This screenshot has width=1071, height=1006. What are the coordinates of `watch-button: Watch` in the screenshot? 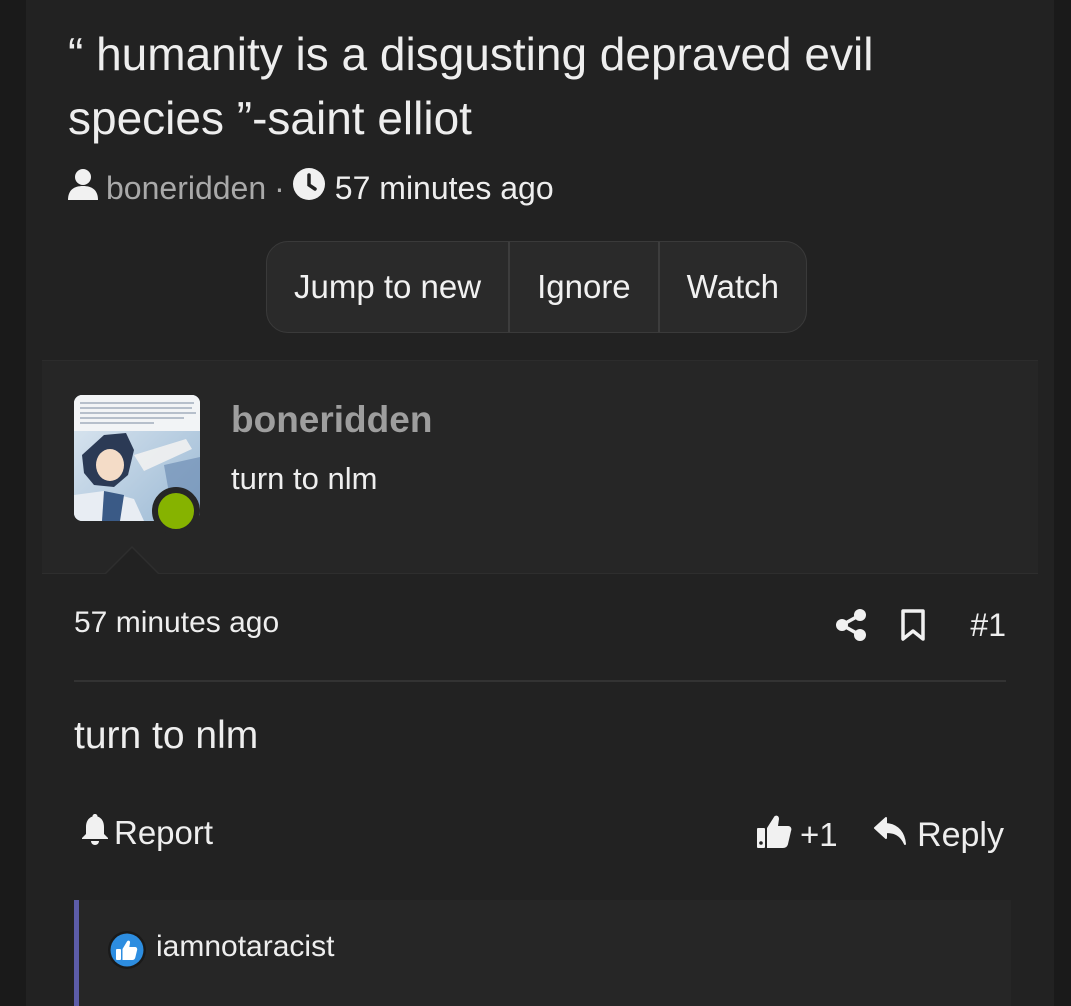 It's located at (733, 287).